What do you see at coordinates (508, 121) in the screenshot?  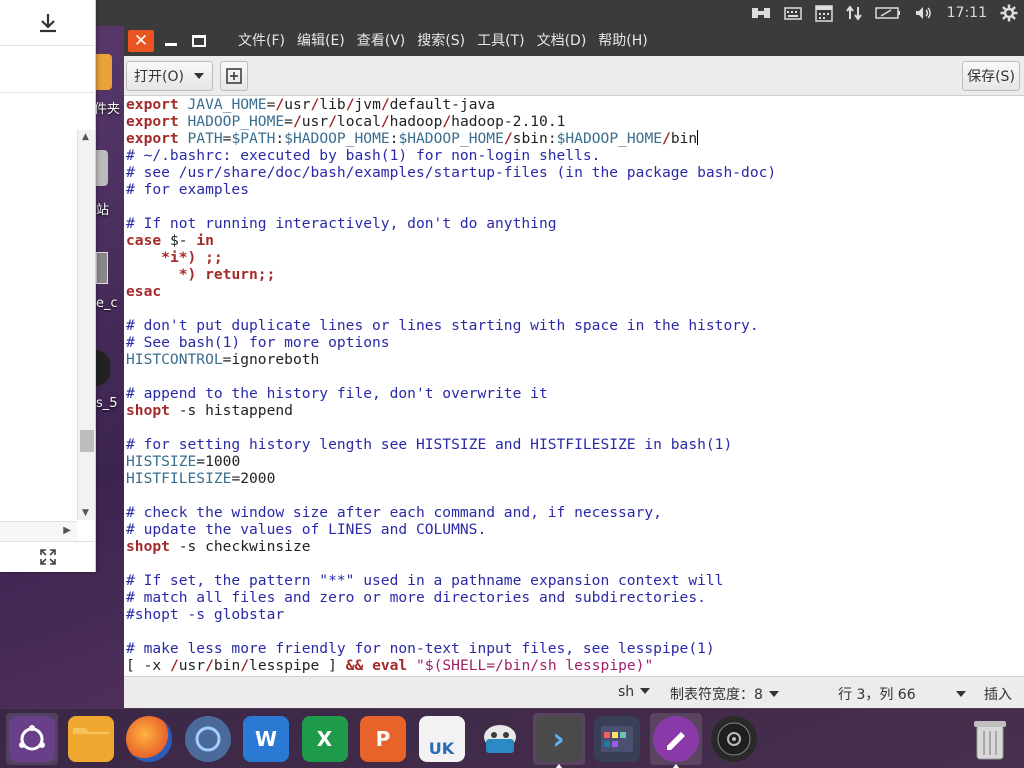 I see `code-token: hadoop-2.10.1` at bounding box center [508, 121].